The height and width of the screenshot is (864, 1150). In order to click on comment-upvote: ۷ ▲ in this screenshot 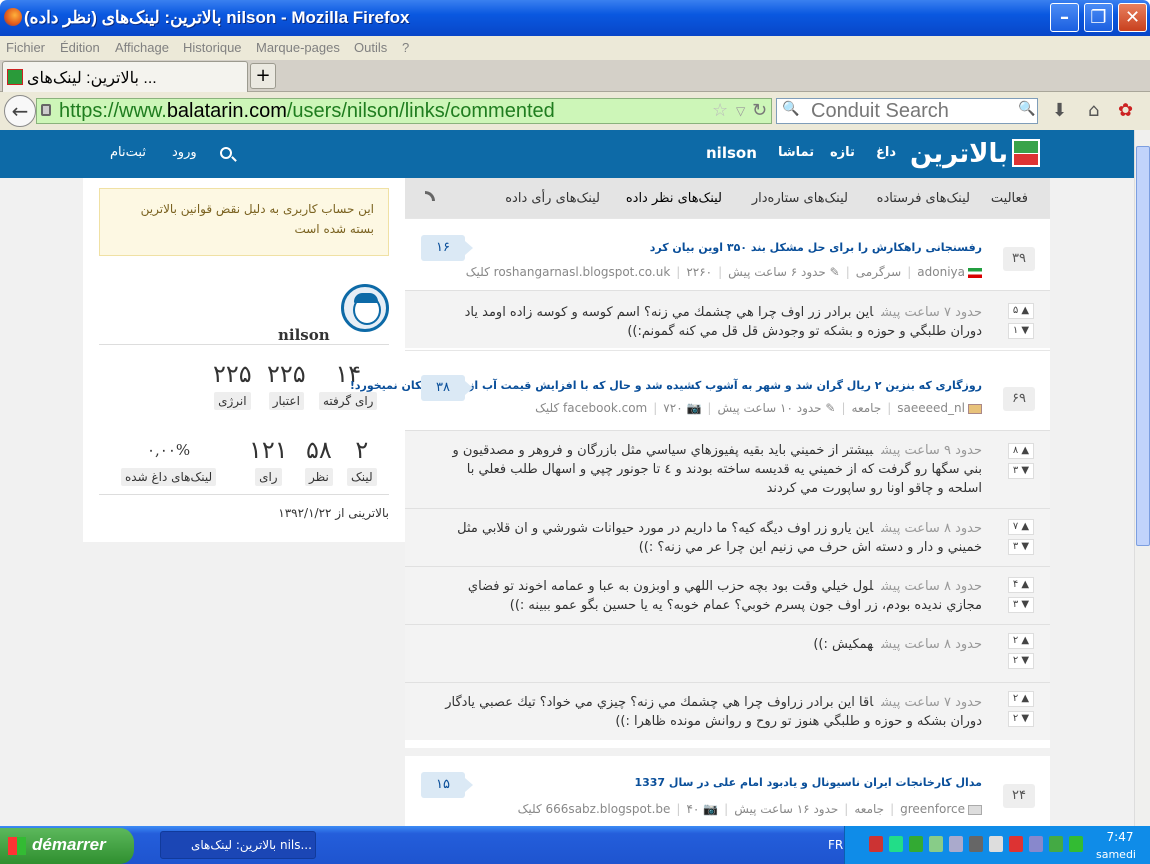, I will do `click(1021, 527)`.